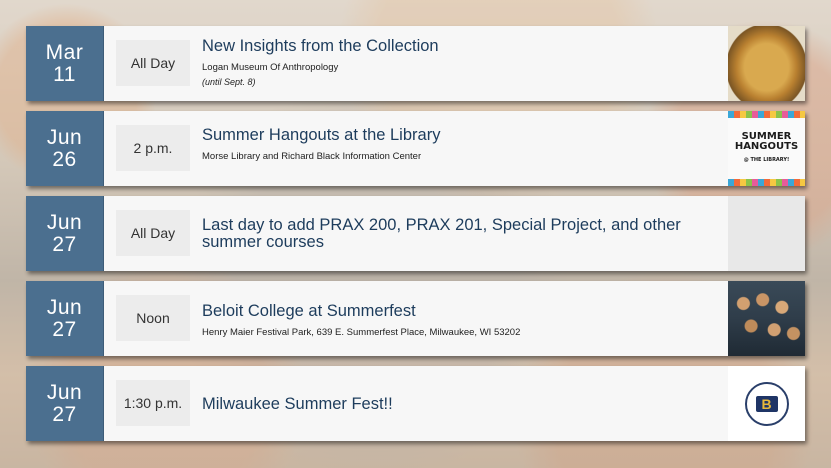 This screenshot has height=468, width=831. I want to click on event-thumbnail-jar, so click(766, 63).